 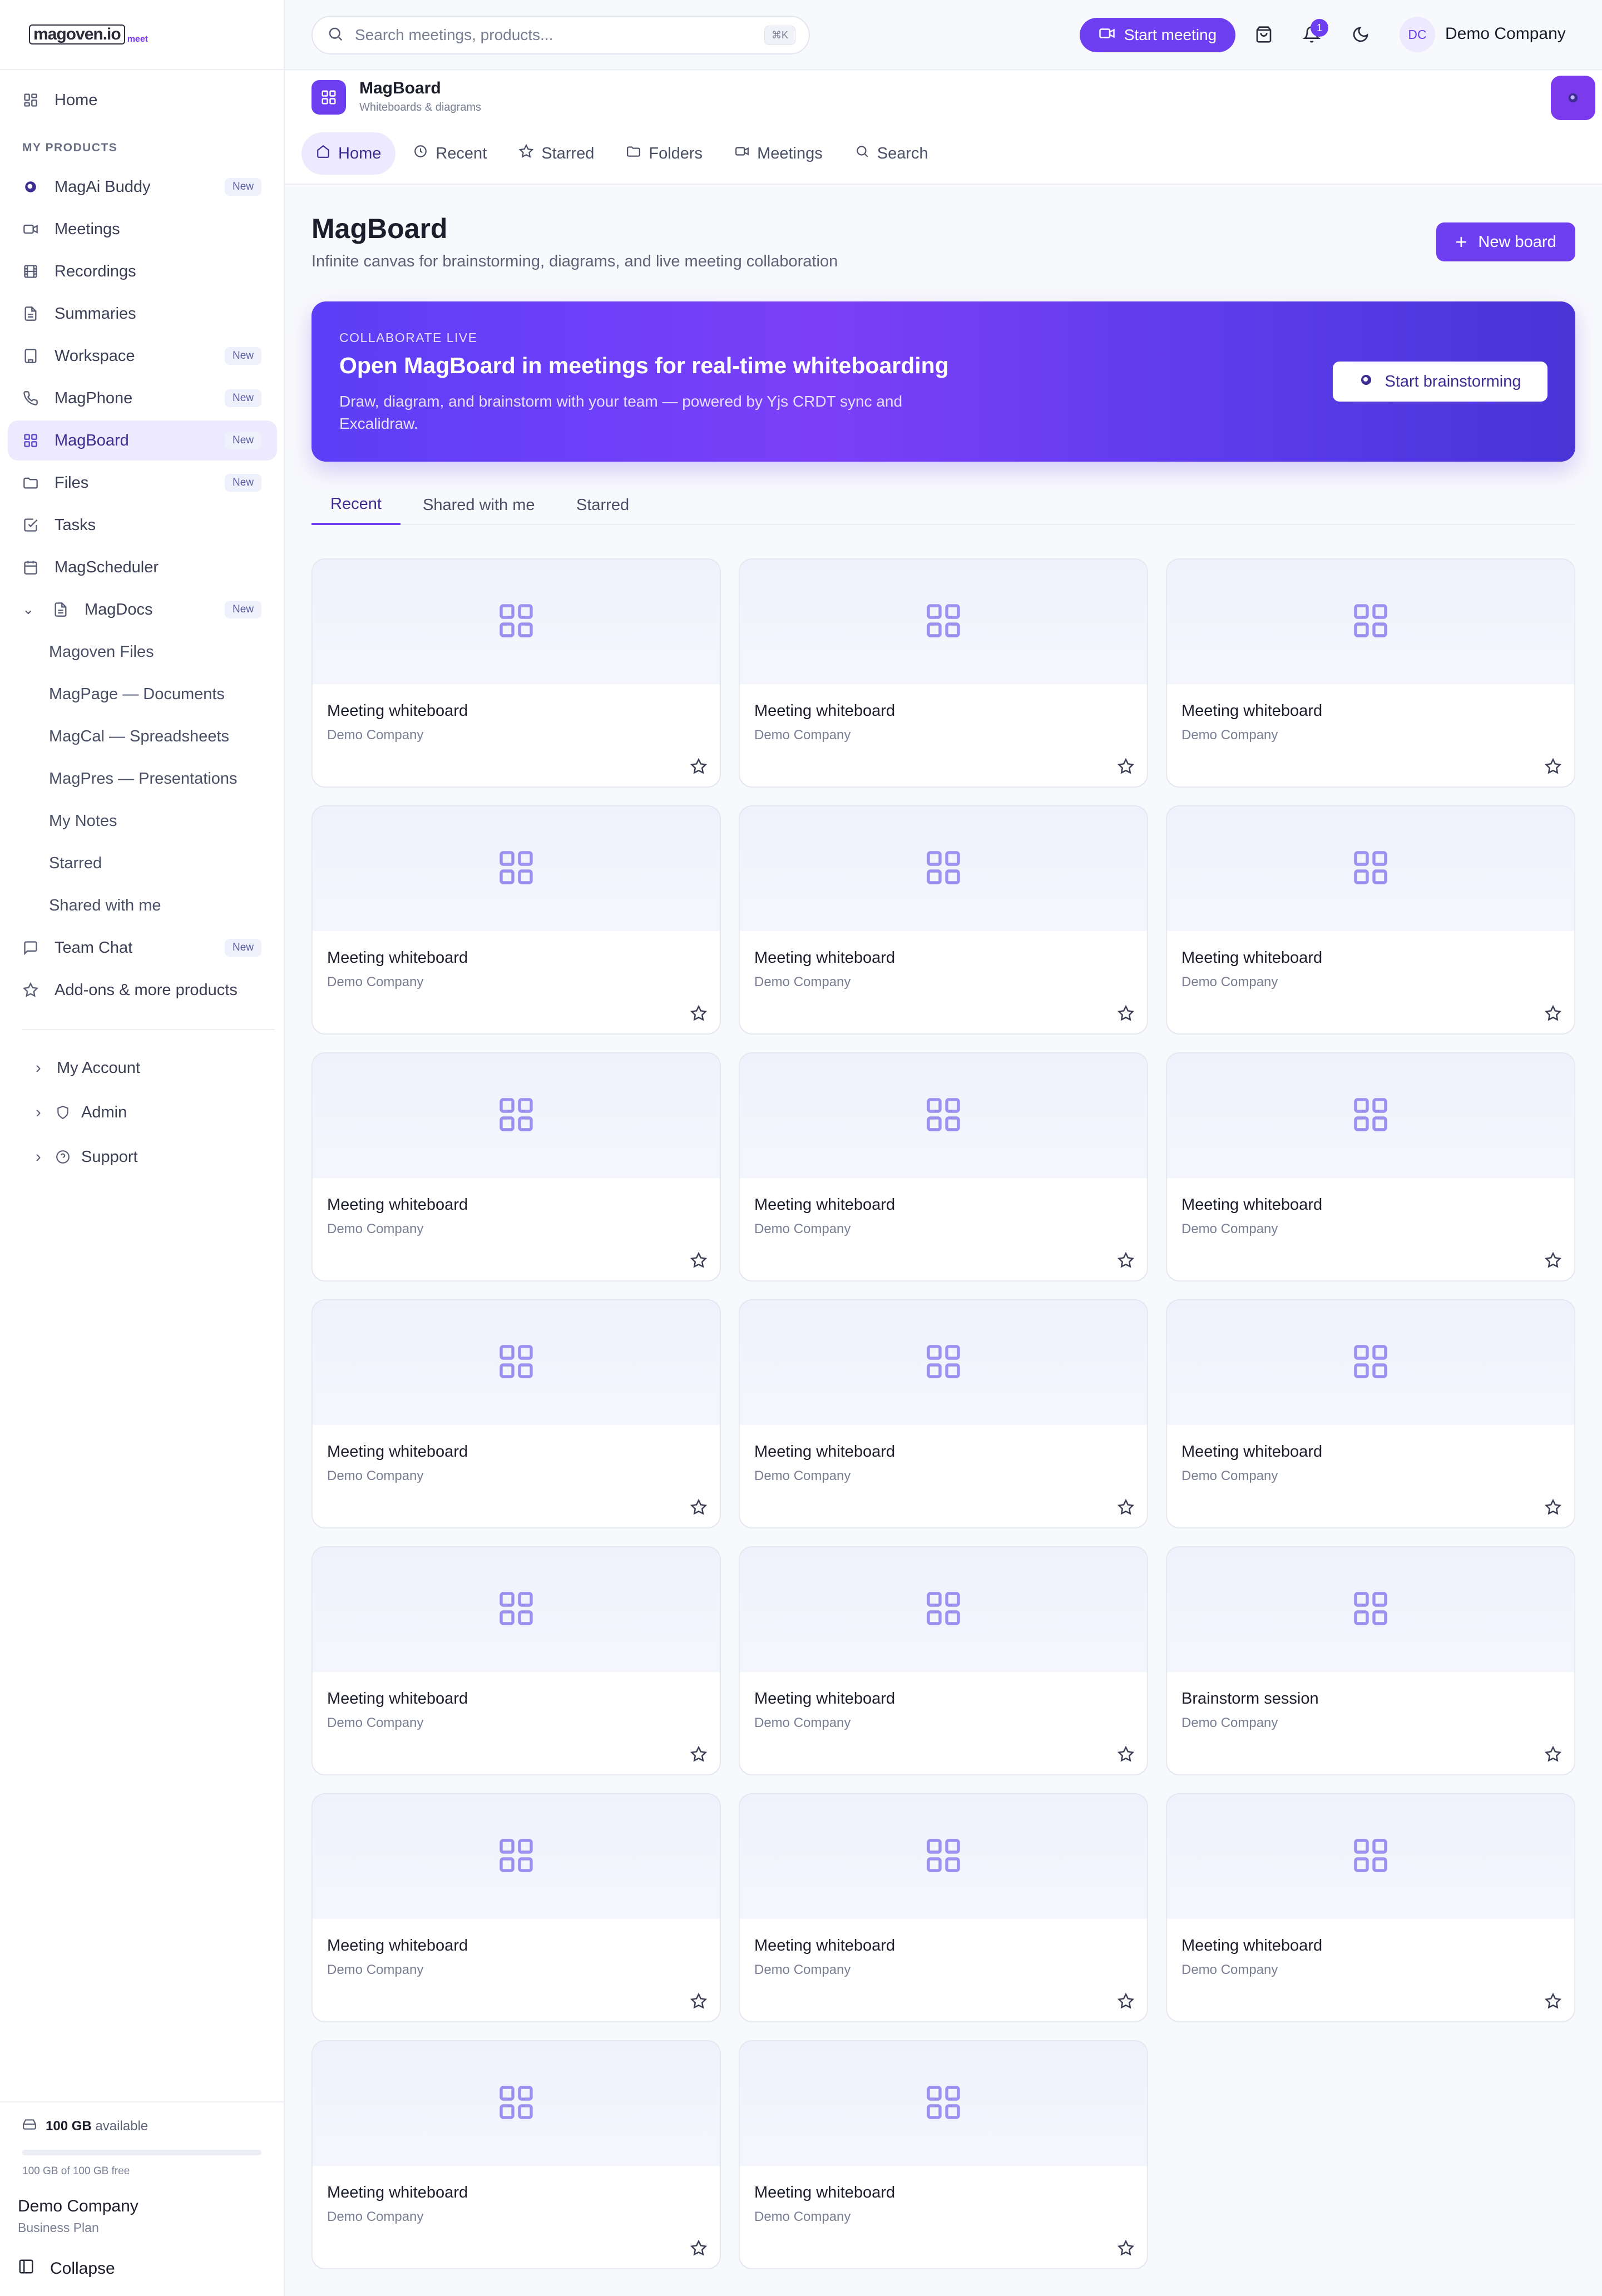 I want to click on collapse-label: Collapse, so click(x=82, y=2268).